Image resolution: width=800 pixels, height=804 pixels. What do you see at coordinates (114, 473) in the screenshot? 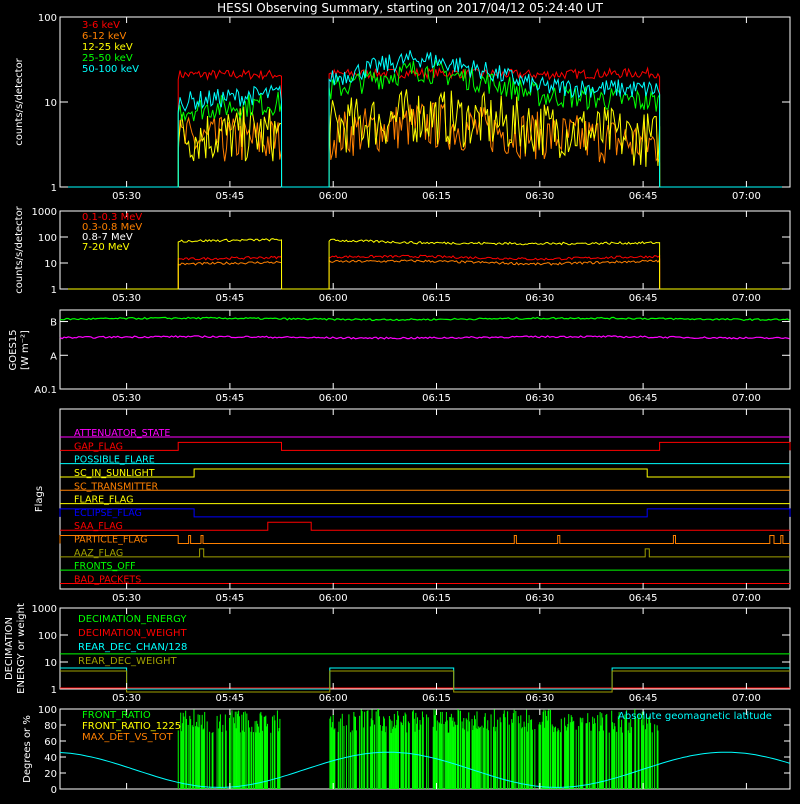
I see `flag-label: SC_IN_SUNLIGHT` at bounding box center [114, 473].